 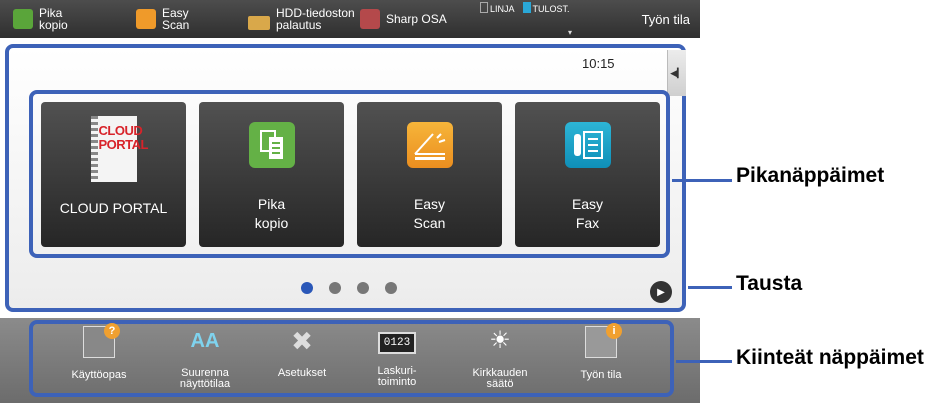 I want to click on top-shortcut-label: Easy Scan, so click(x=176, y=19).